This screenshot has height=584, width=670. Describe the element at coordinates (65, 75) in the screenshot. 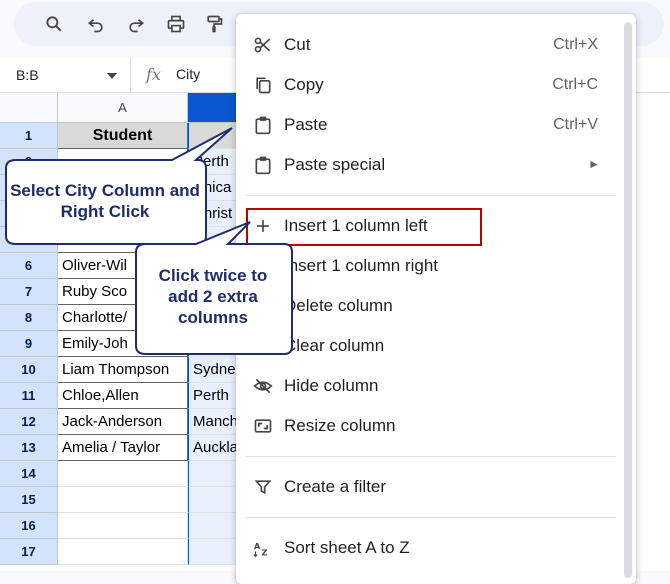

I see `name-box: B:B` at that location.